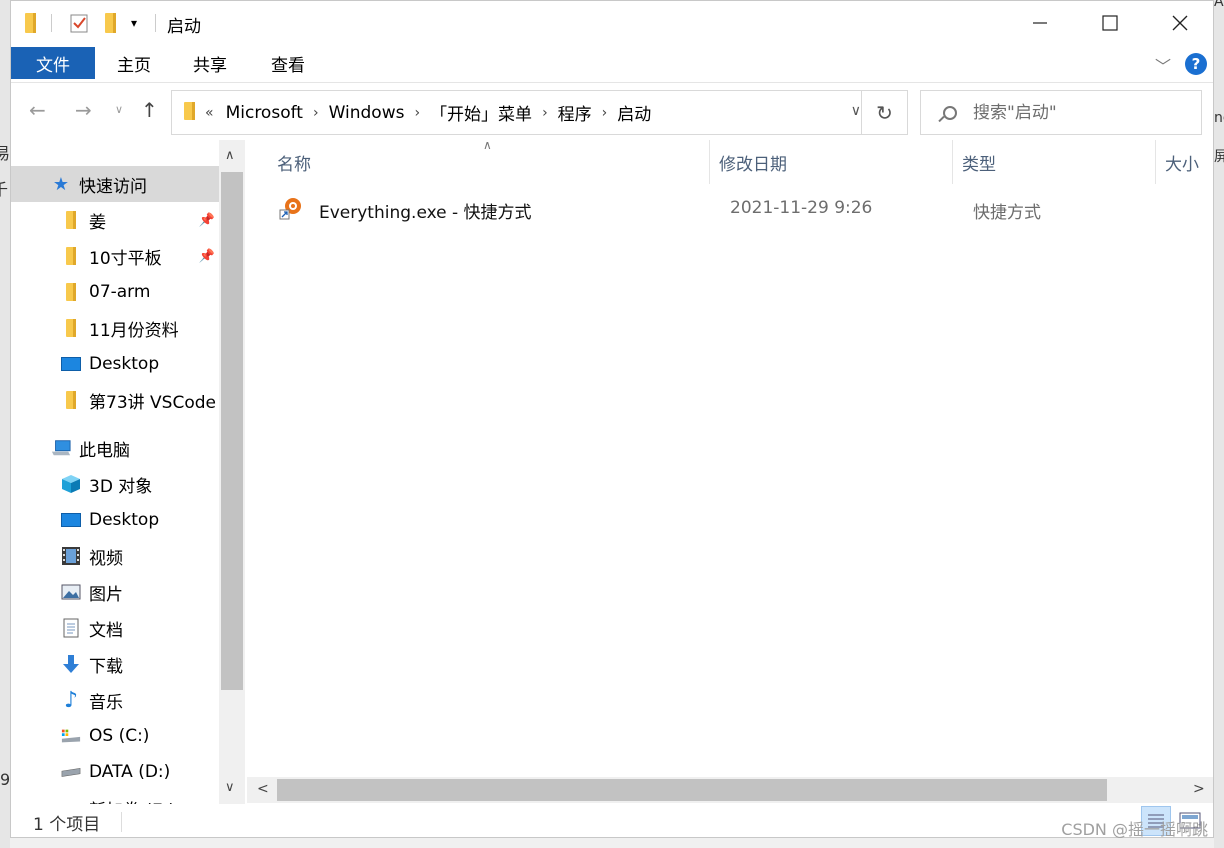  What do you see at coordinates (53, 63) in the screenshot?
I see `tab-file: 文件` at bounding box center [53, 63].